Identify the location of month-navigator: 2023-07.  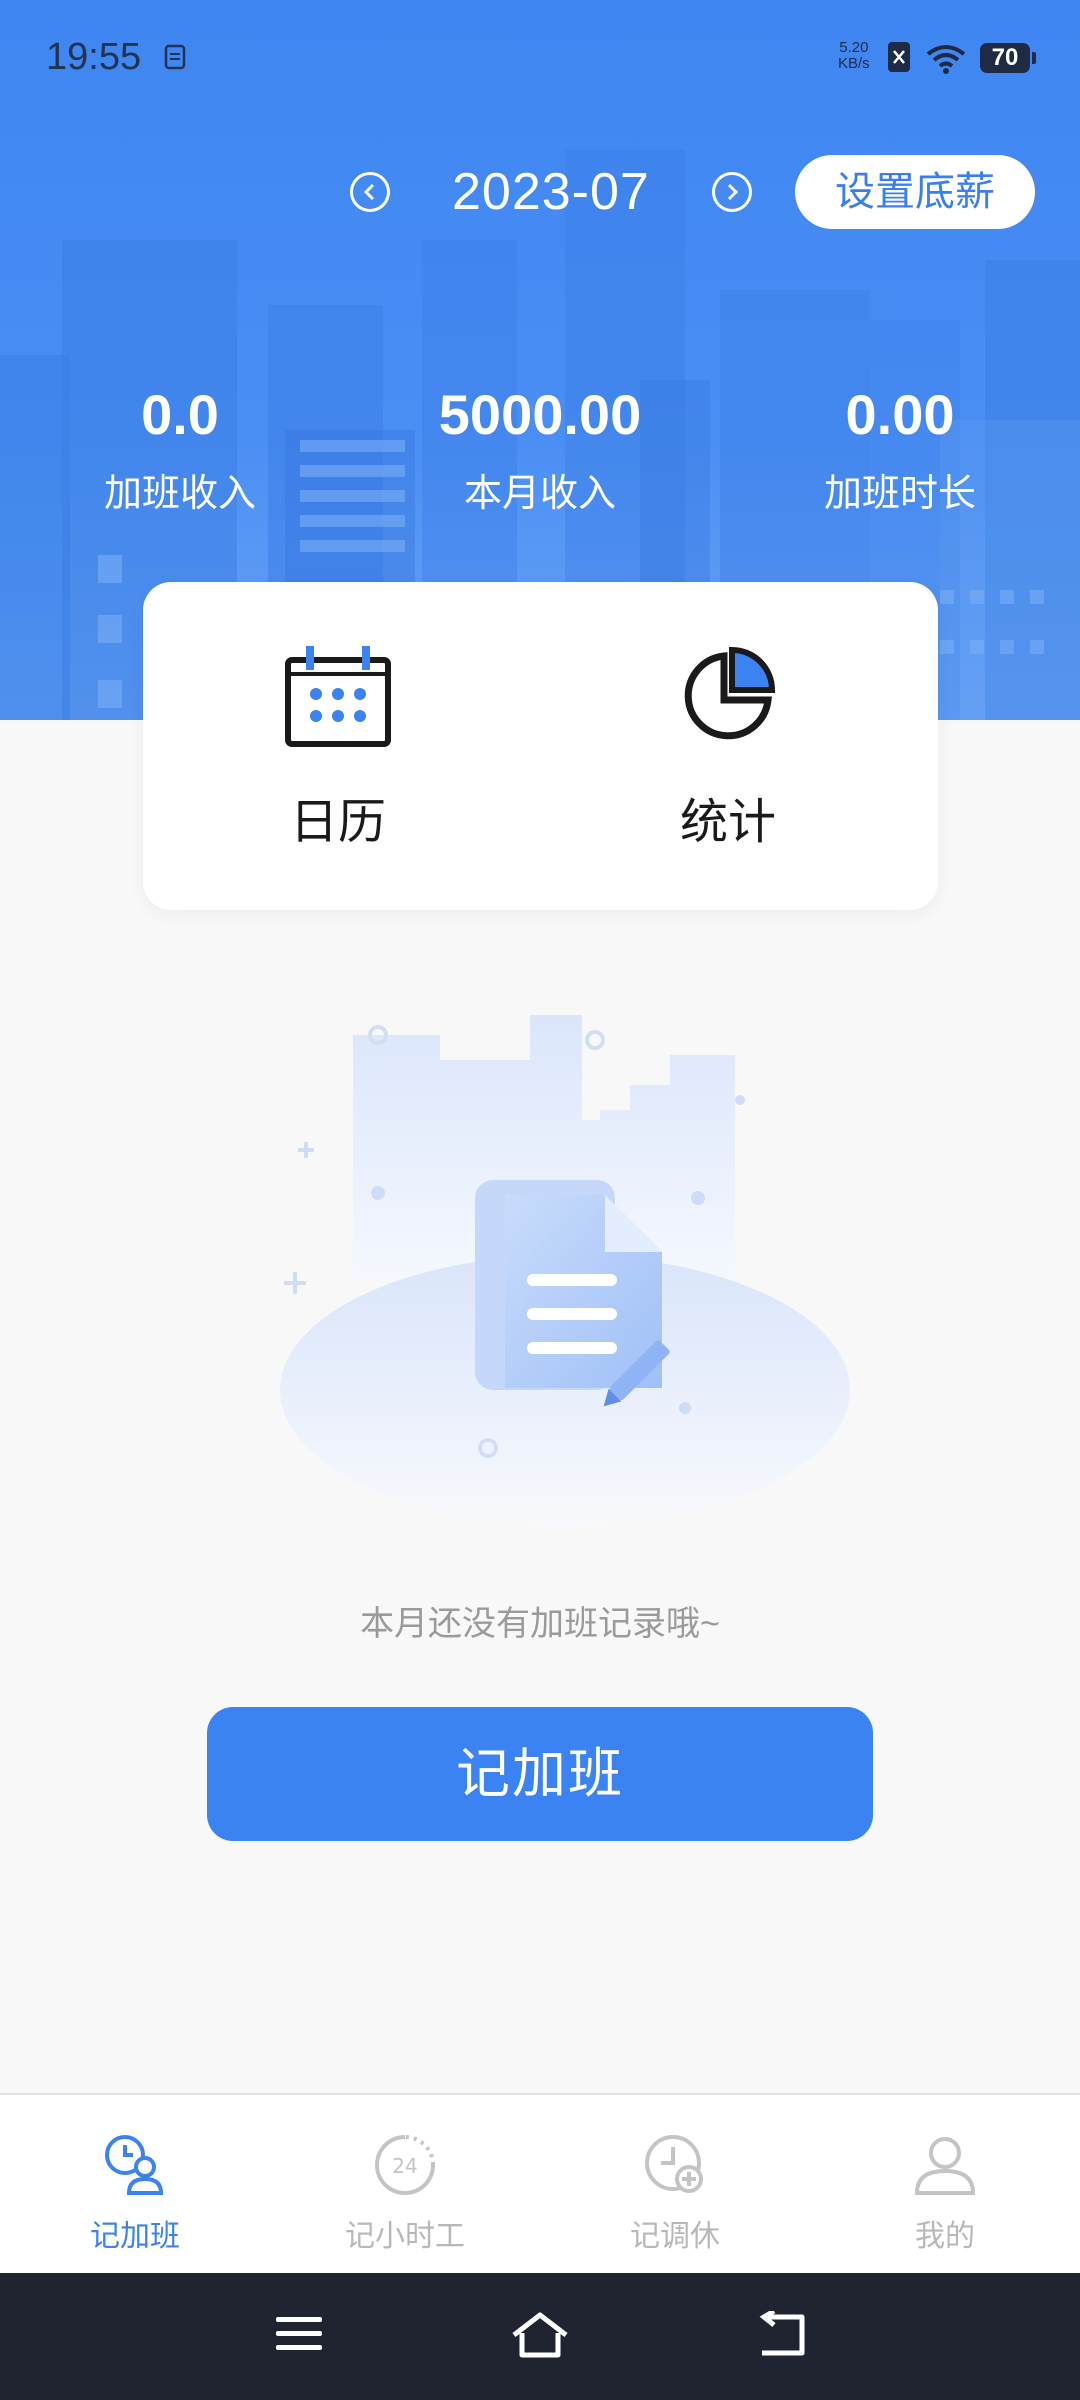
(551, 192).